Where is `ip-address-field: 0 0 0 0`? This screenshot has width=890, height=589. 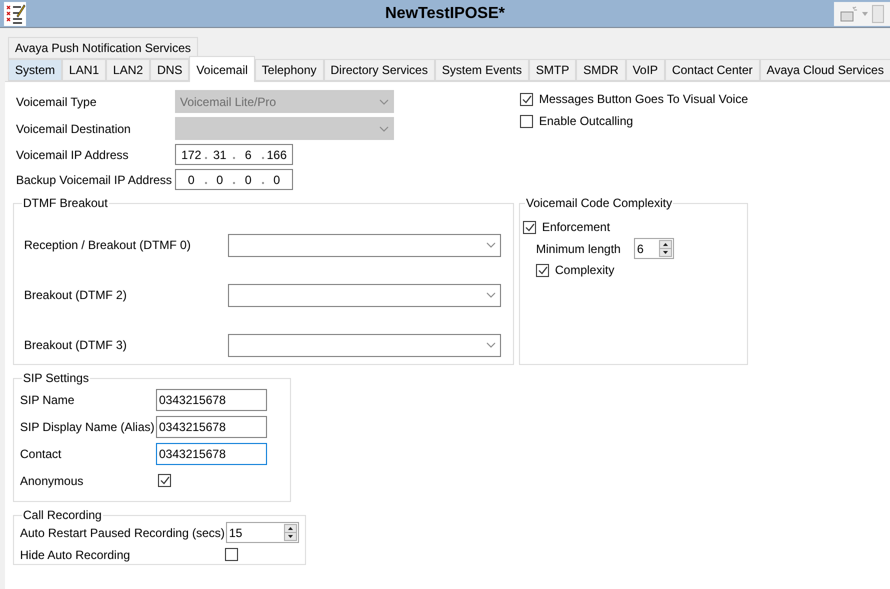 ip-address-field: 0 0 0 0 is located at coordinates (234, 179).